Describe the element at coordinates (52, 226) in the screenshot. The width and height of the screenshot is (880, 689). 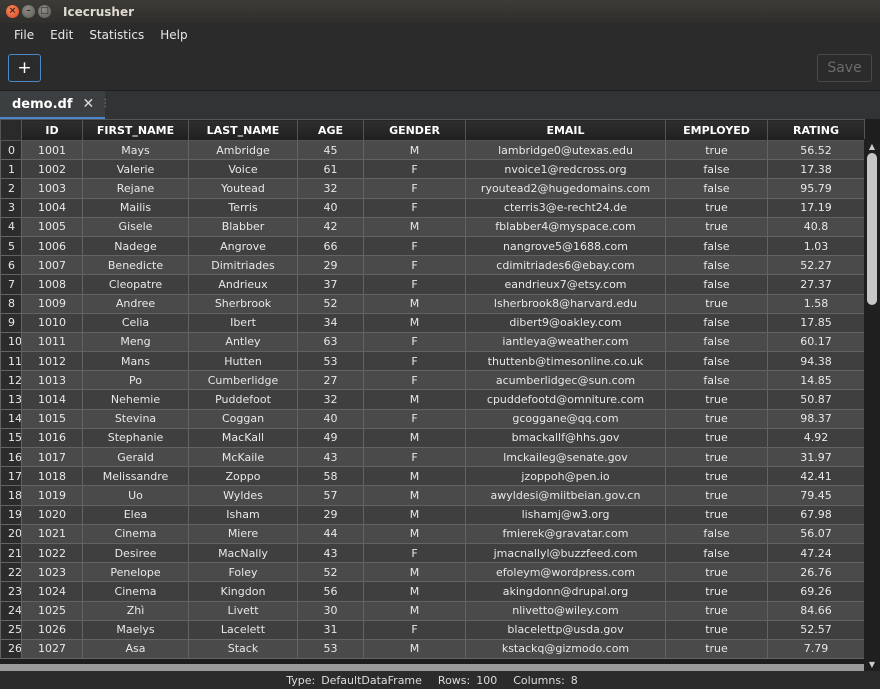
I see `table-cell: 1005` at that location.